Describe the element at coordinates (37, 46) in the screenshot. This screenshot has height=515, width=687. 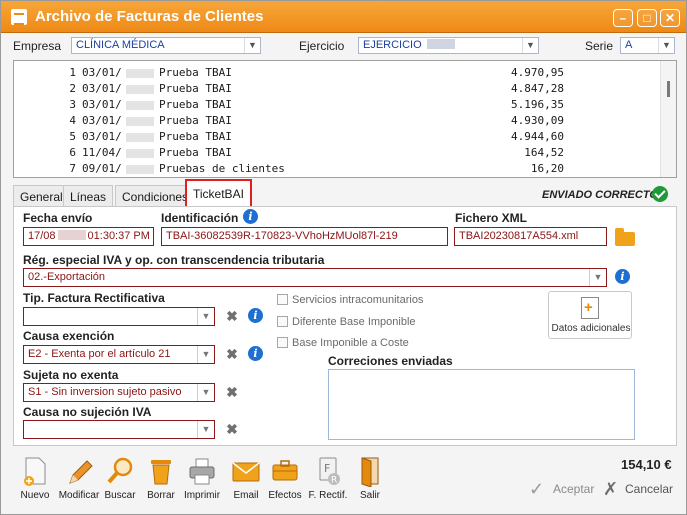
I see `empresa-label: Empresa` at that location.